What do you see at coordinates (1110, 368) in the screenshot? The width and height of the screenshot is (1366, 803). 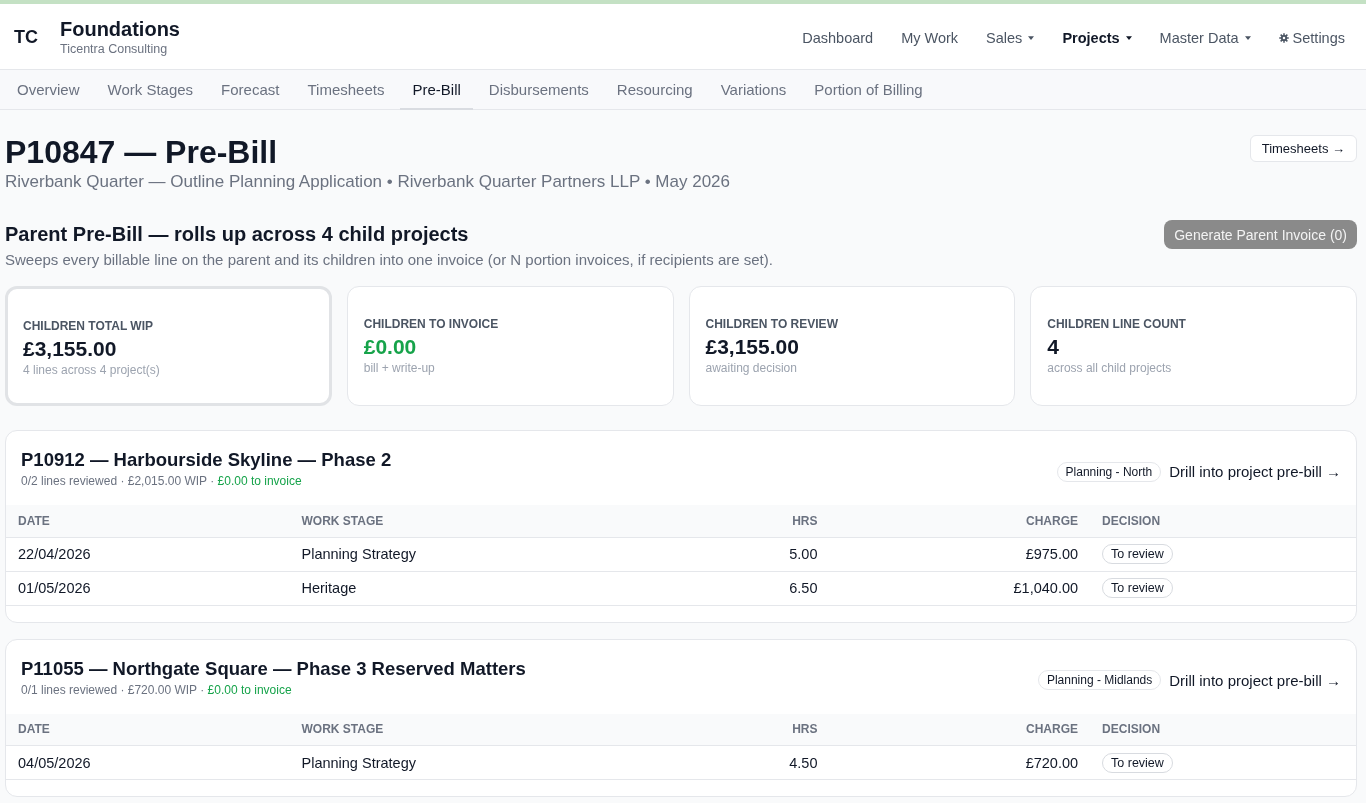 I see `stat-note: across all child projects` at bounding box center [1110, 368].